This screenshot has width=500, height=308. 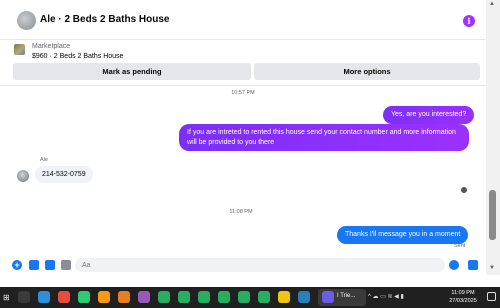 I want to click on scroll-down-icon: ▼, so click(x=492, y=268).